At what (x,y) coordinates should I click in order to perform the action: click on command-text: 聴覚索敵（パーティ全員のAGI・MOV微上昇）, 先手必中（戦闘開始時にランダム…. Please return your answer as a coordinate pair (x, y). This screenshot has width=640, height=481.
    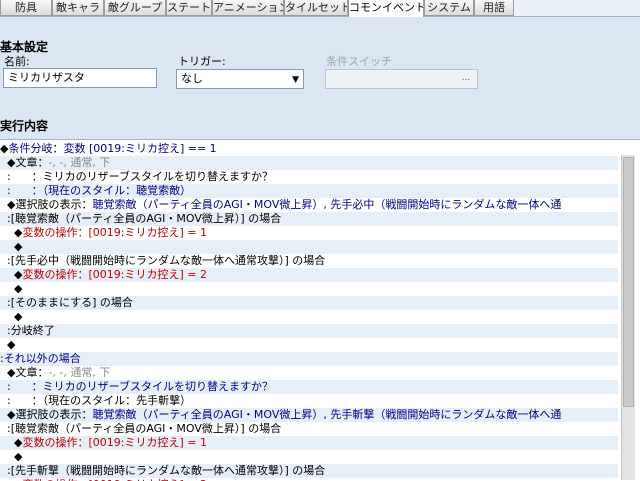
    Looking at the image, I should click on (327, 204).